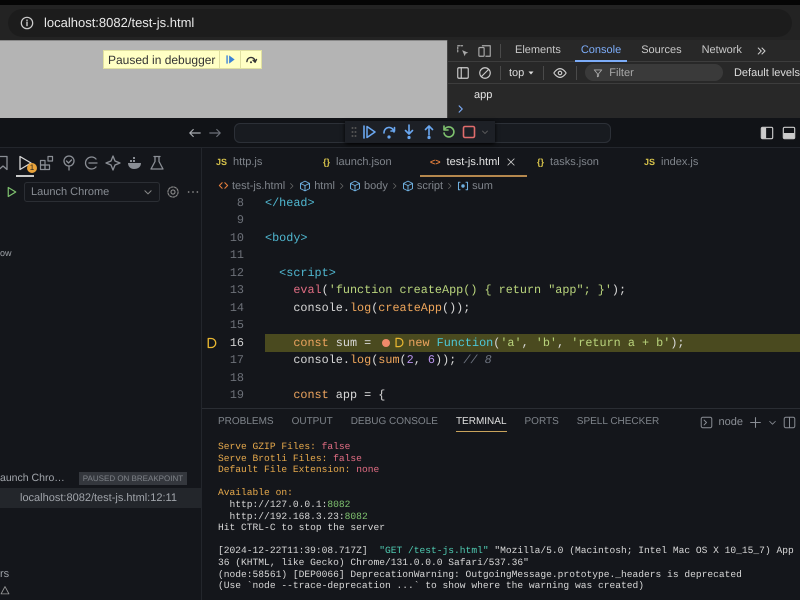 Image resolution: width=800 pixels, height=600 pixels. I want to click on play-icon, so click(12, 192).